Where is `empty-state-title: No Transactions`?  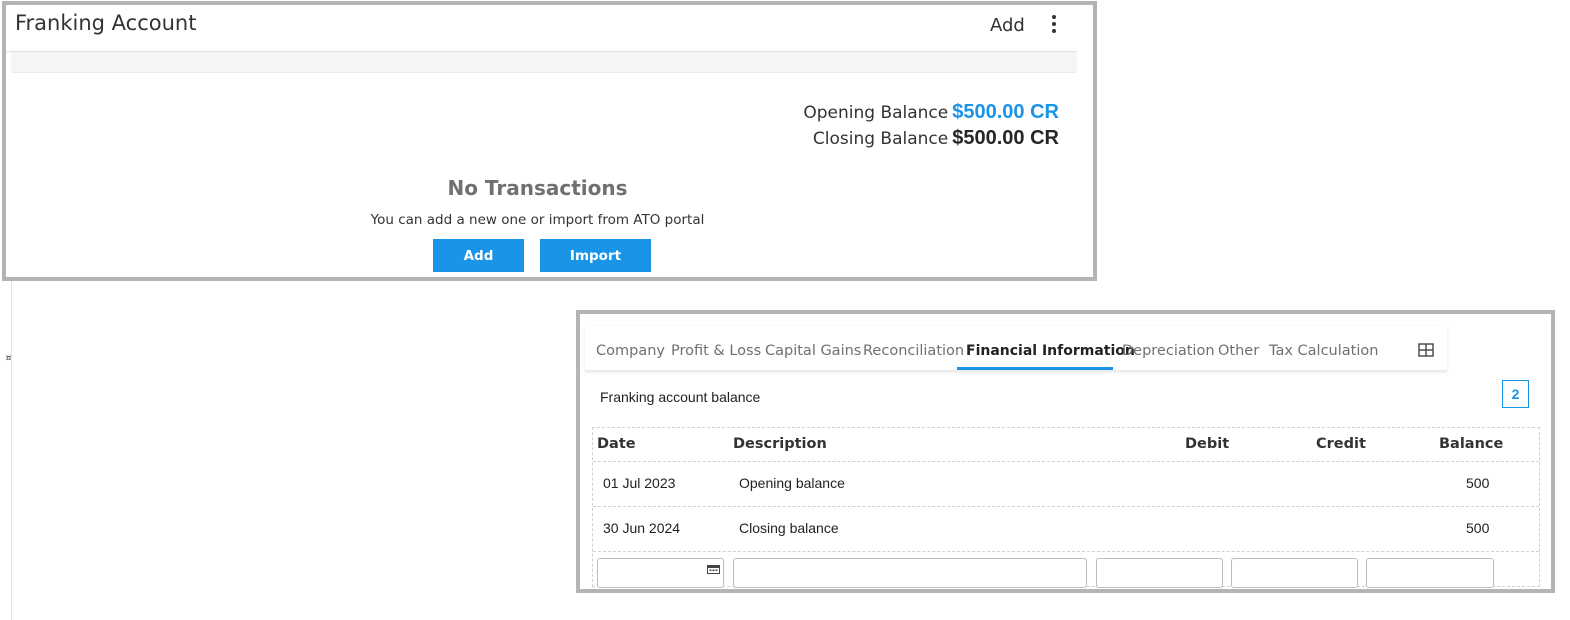
empty-state-title: No Transactions is located at coordinates (537, 188).